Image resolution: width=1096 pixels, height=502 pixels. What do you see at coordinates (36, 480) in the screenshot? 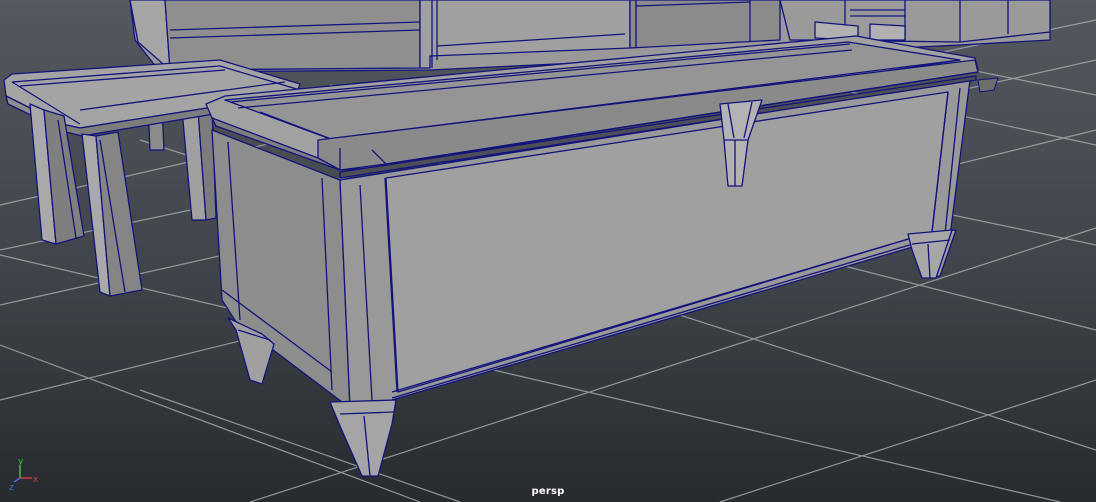
I see `axis-x-label: x` at bounding box center [36, 480].